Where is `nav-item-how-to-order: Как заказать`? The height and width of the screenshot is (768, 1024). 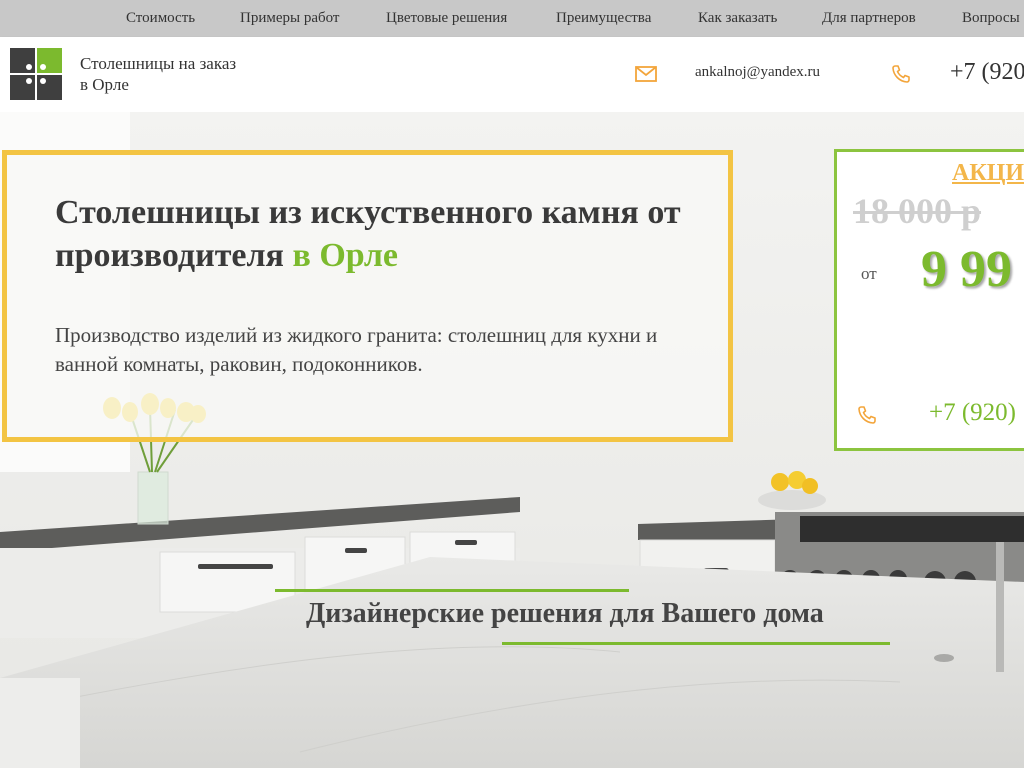
nav-item-how-to-order: Как заказать is located at coordinates (737, 18).